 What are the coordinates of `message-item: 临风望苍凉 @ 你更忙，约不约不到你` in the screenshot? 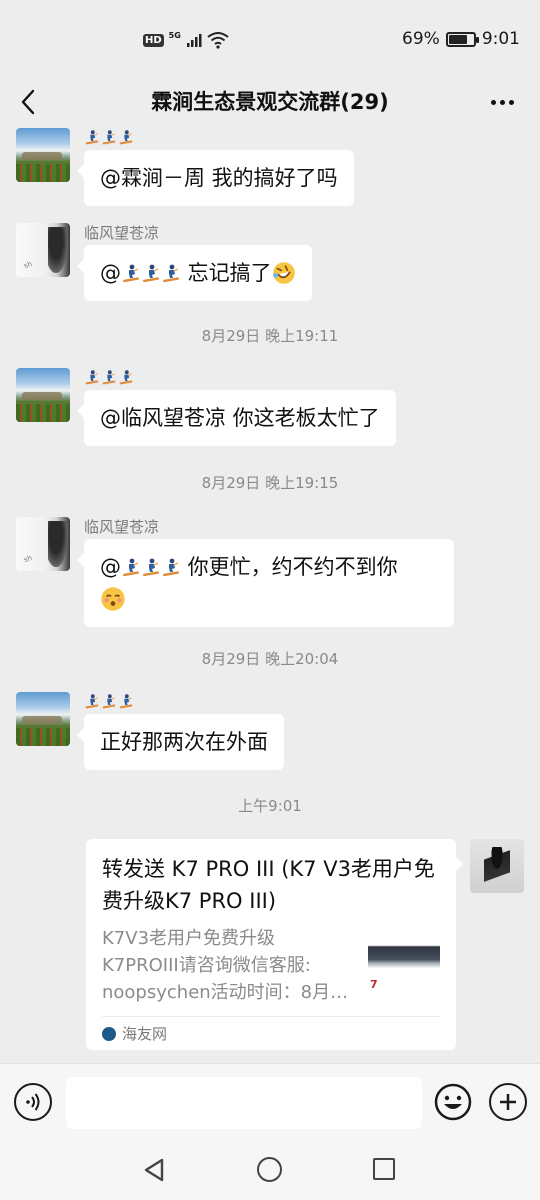 It's located at (235, 572).